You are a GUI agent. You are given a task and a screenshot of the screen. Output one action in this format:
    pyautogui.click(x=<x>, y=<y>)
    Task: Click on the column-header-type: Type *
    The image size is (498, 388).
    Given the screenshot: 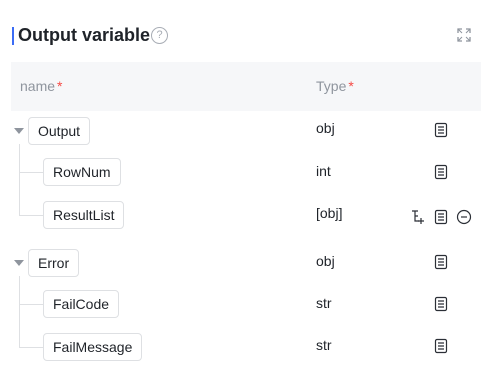 What is the action you would take?
    pyautogui.click(x=335, y=86)
    